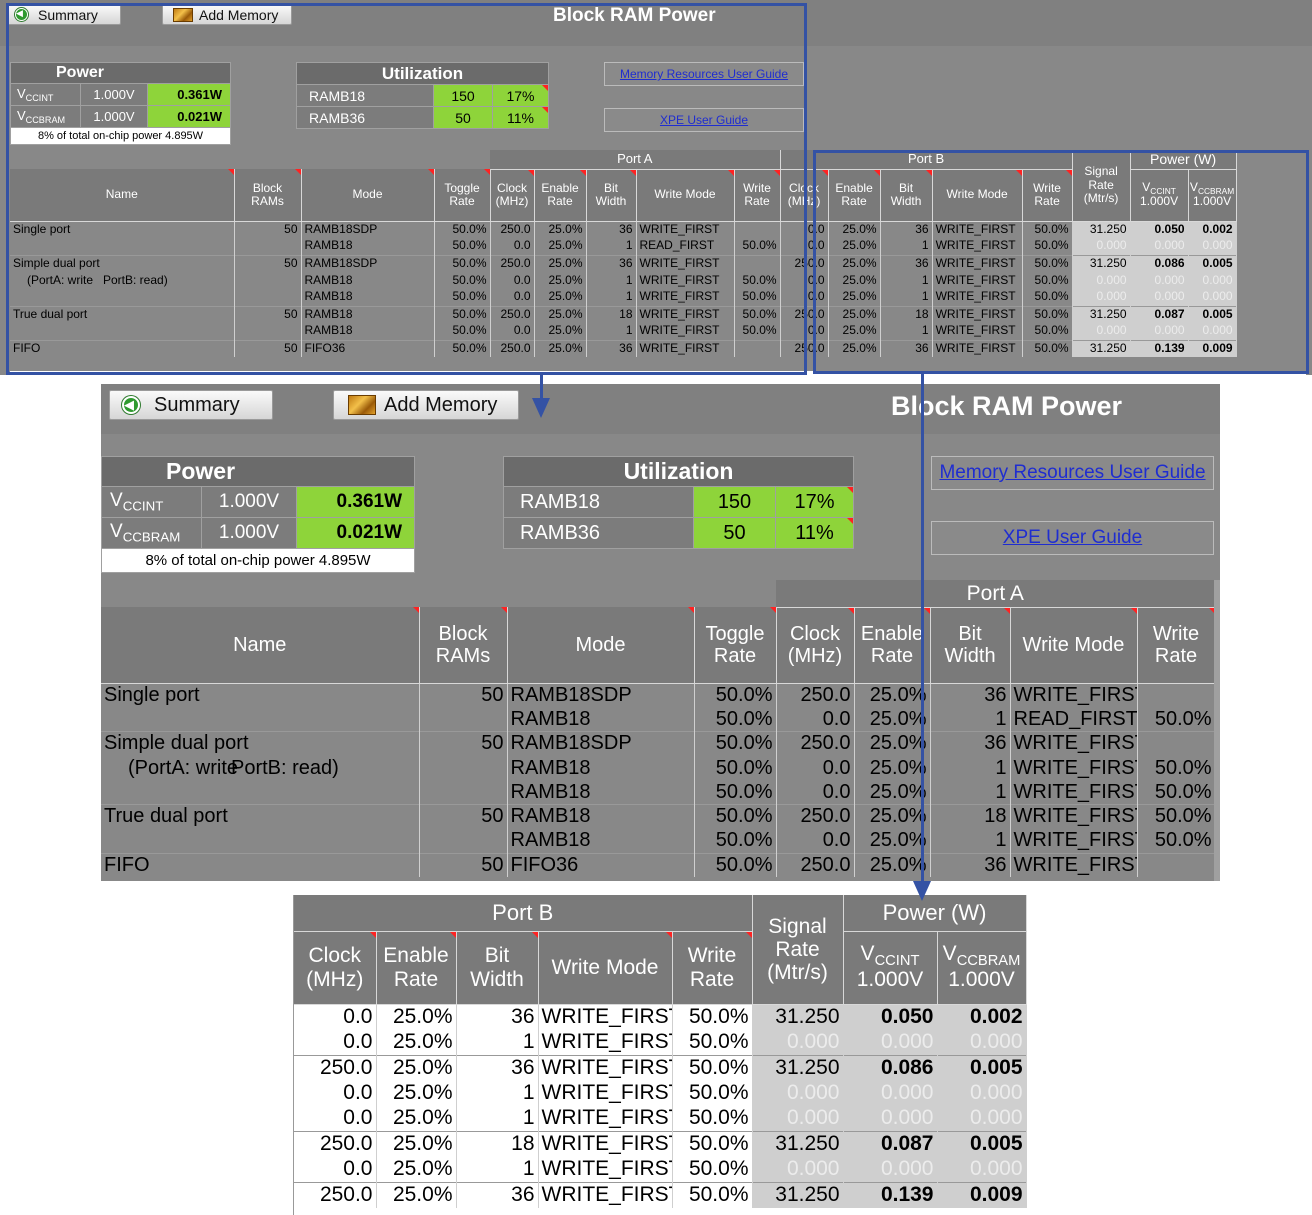 Image resolution: width=1312 pixels, height=1215 pixels. Describe the element at coordinates (426, 405) in the screenshot. I see `add-memory-button: Add Memory` at that location.